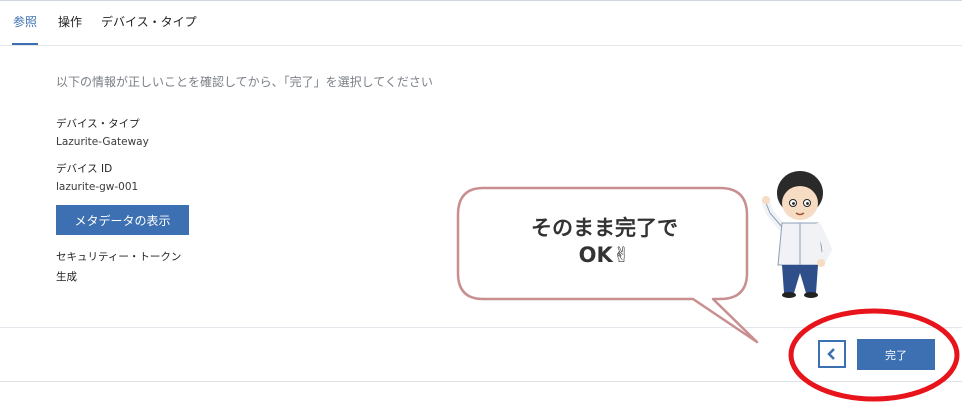 Image resolution: width=962 pixels, height=418 pixels. Describe the element at coordinates (481, 381) in the screenshot. I see `bottom-divider` at that location.